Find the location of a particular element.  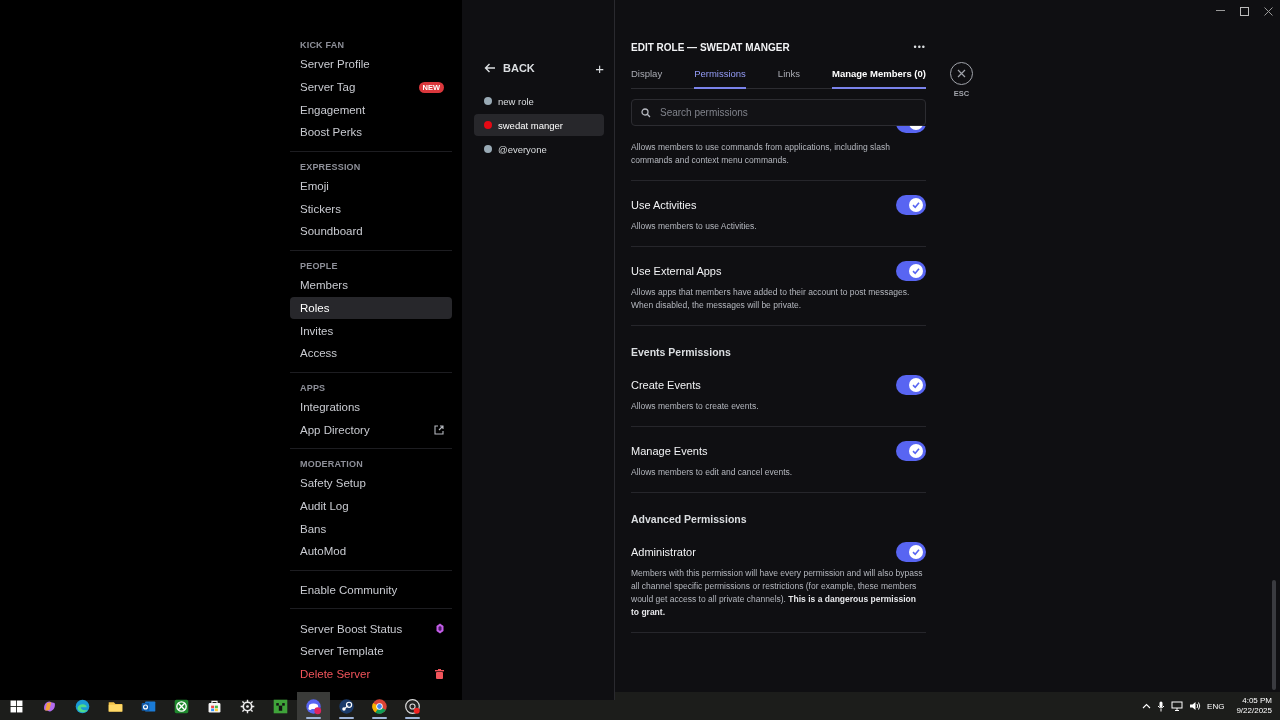

speaker-icon is located at coordinates (1195, 706).